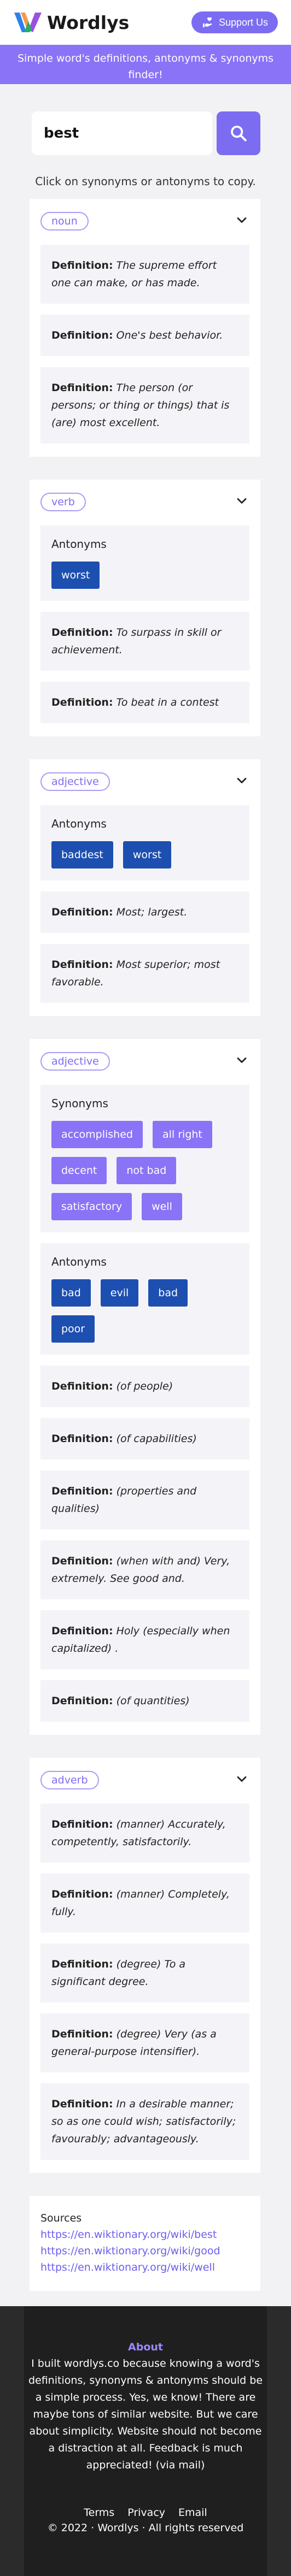 The image size is (291, 2576). Describe the element at coordinates (182, 1134) in the screenshot. I see `synonym-chip: all right` at that location.